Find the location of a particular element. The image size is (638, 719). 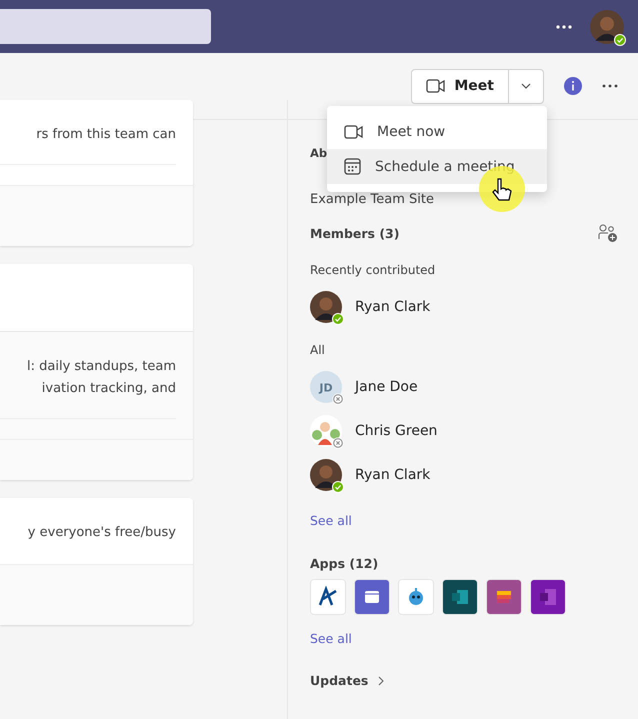

menu-item-label: Meet now is located at coordinates (411, 132).